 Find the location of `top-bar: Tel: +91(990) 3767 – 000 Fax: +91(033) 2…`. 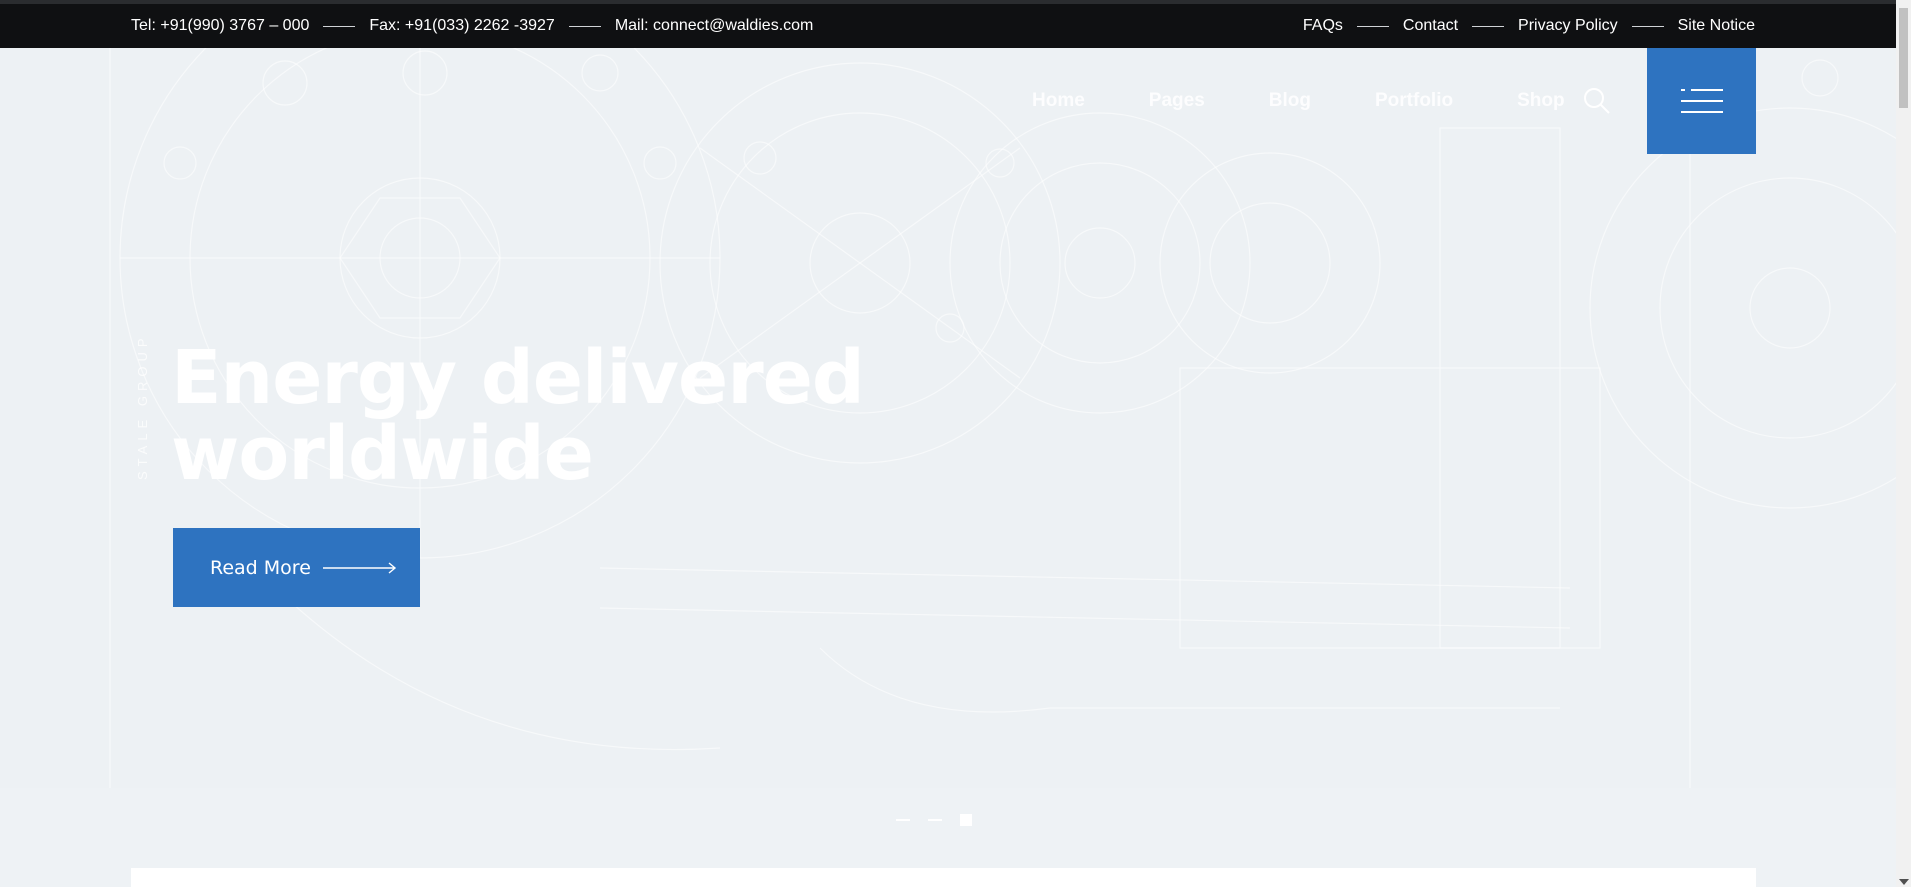

top-bar: Tel: +91(990) 3767 – 000 Fax: +91(033) 2… is located at coordinates (948, 24).